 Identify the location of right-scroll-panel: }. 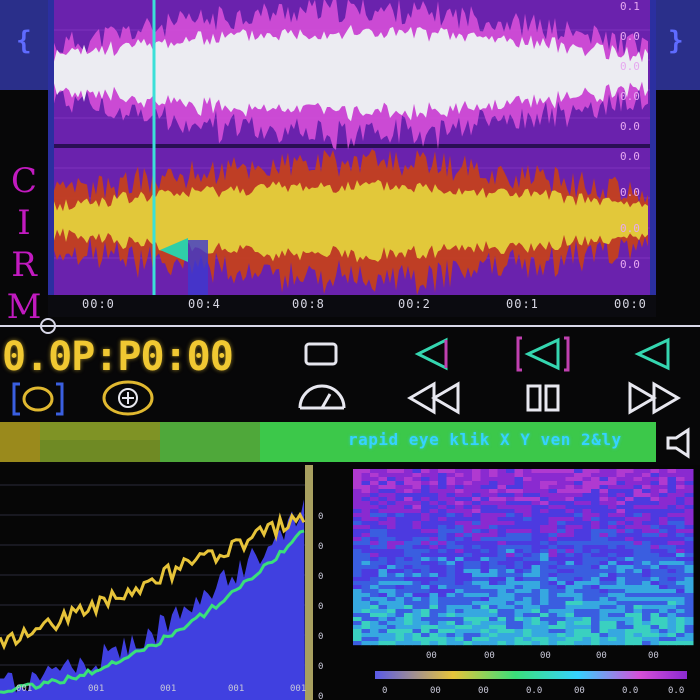
(678, 45).